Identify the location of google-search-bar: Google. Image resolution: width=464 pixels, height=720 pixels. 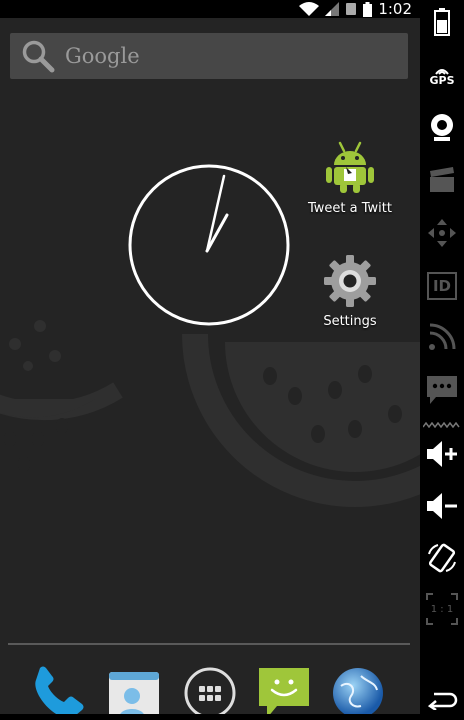
(209, 56).